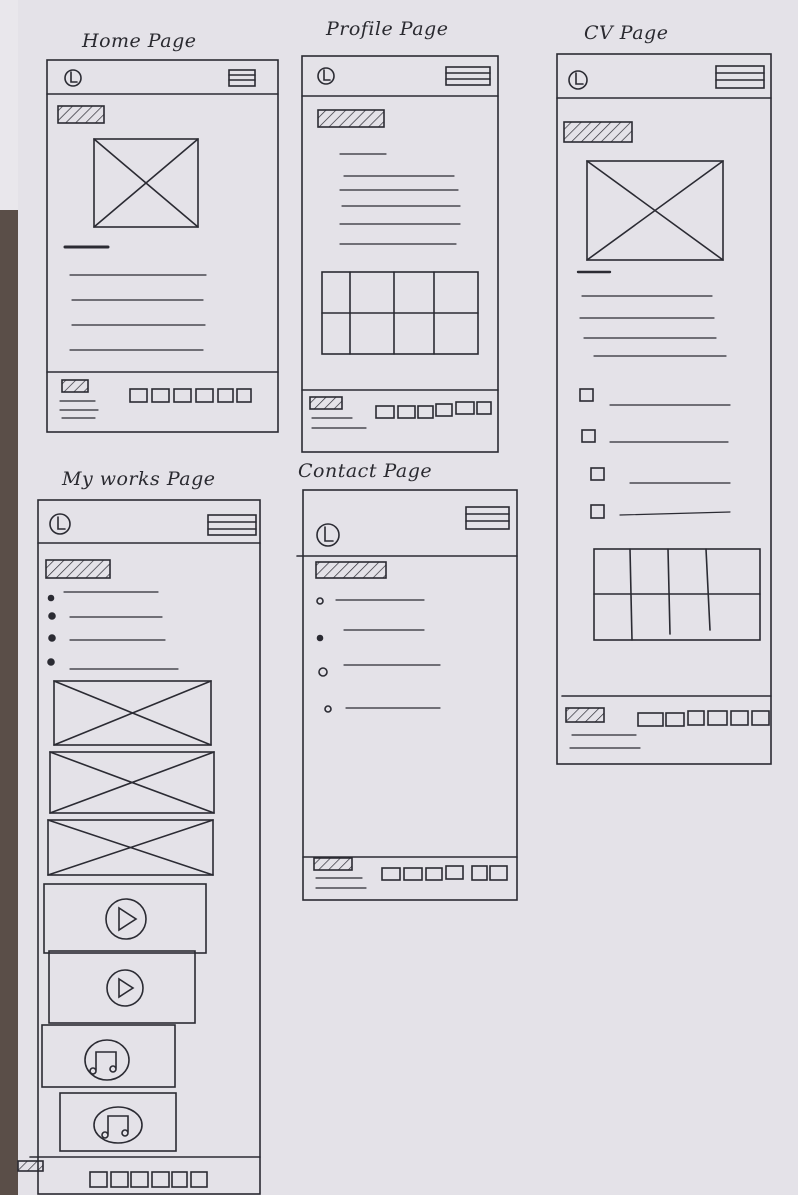 The image size is (798, 1195). I want to click on profile-page-wireframe, so click(400, 254).